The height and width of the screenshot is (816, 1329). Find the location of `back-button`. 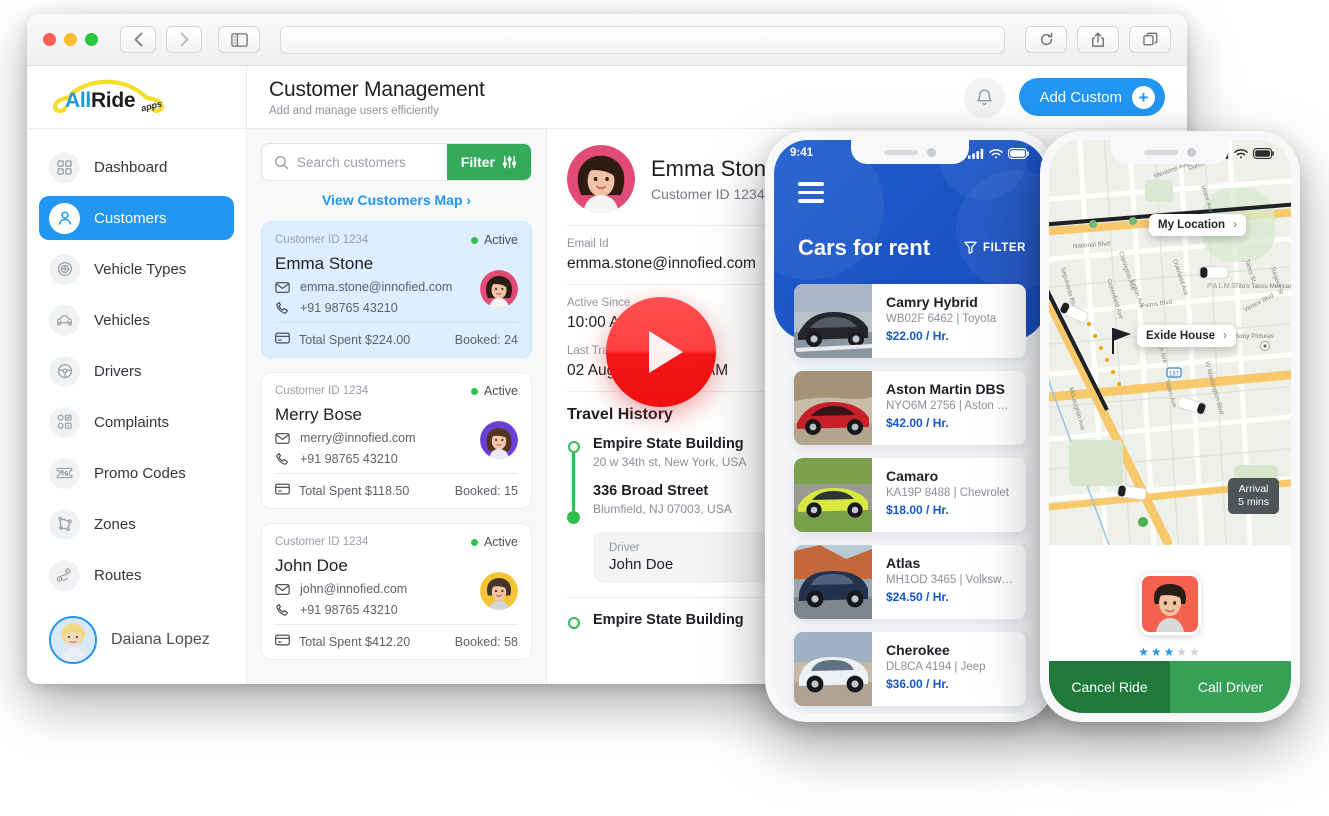

back-button is located at coordinates (138, 39).